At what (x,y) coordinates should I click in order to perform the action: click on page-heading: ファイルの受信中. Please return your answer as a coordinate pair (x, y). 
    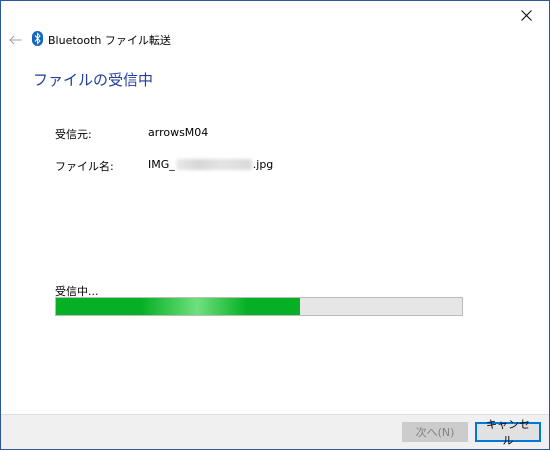
    Looking at the image, I should click on (93, 80).